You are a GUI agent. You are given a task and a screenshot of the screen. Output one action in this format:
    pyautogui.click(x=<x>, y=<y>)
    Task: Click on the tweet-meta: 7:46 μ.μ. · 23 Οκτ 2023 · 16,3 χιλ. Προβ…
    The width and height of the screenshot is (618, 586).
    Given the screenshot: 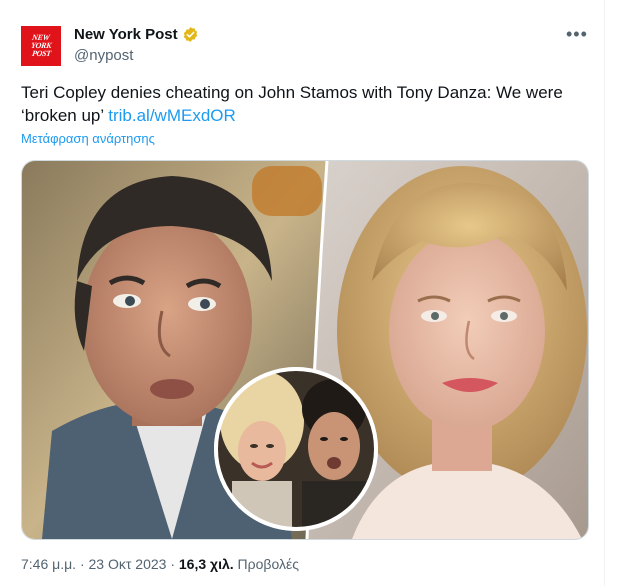 What is the action you would take?
    pyautogui.click(x=160, y=564)
    